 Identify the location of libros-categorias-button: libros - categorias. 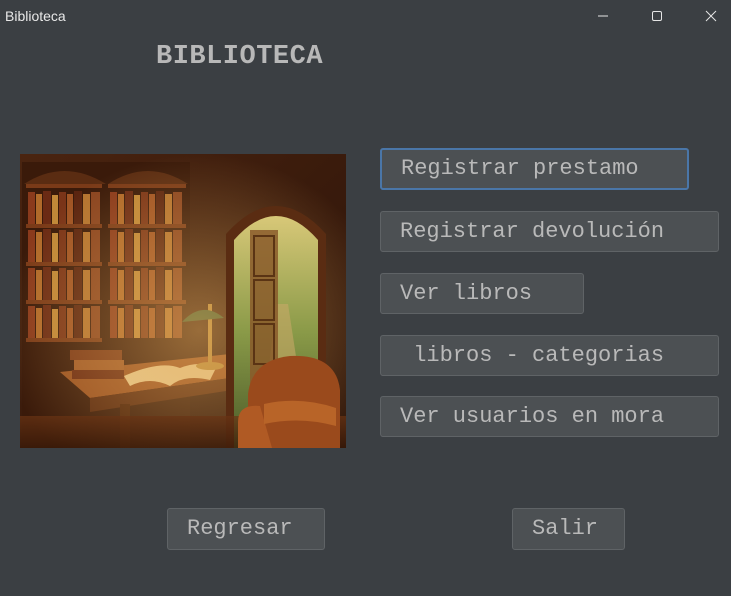
(549, 355).